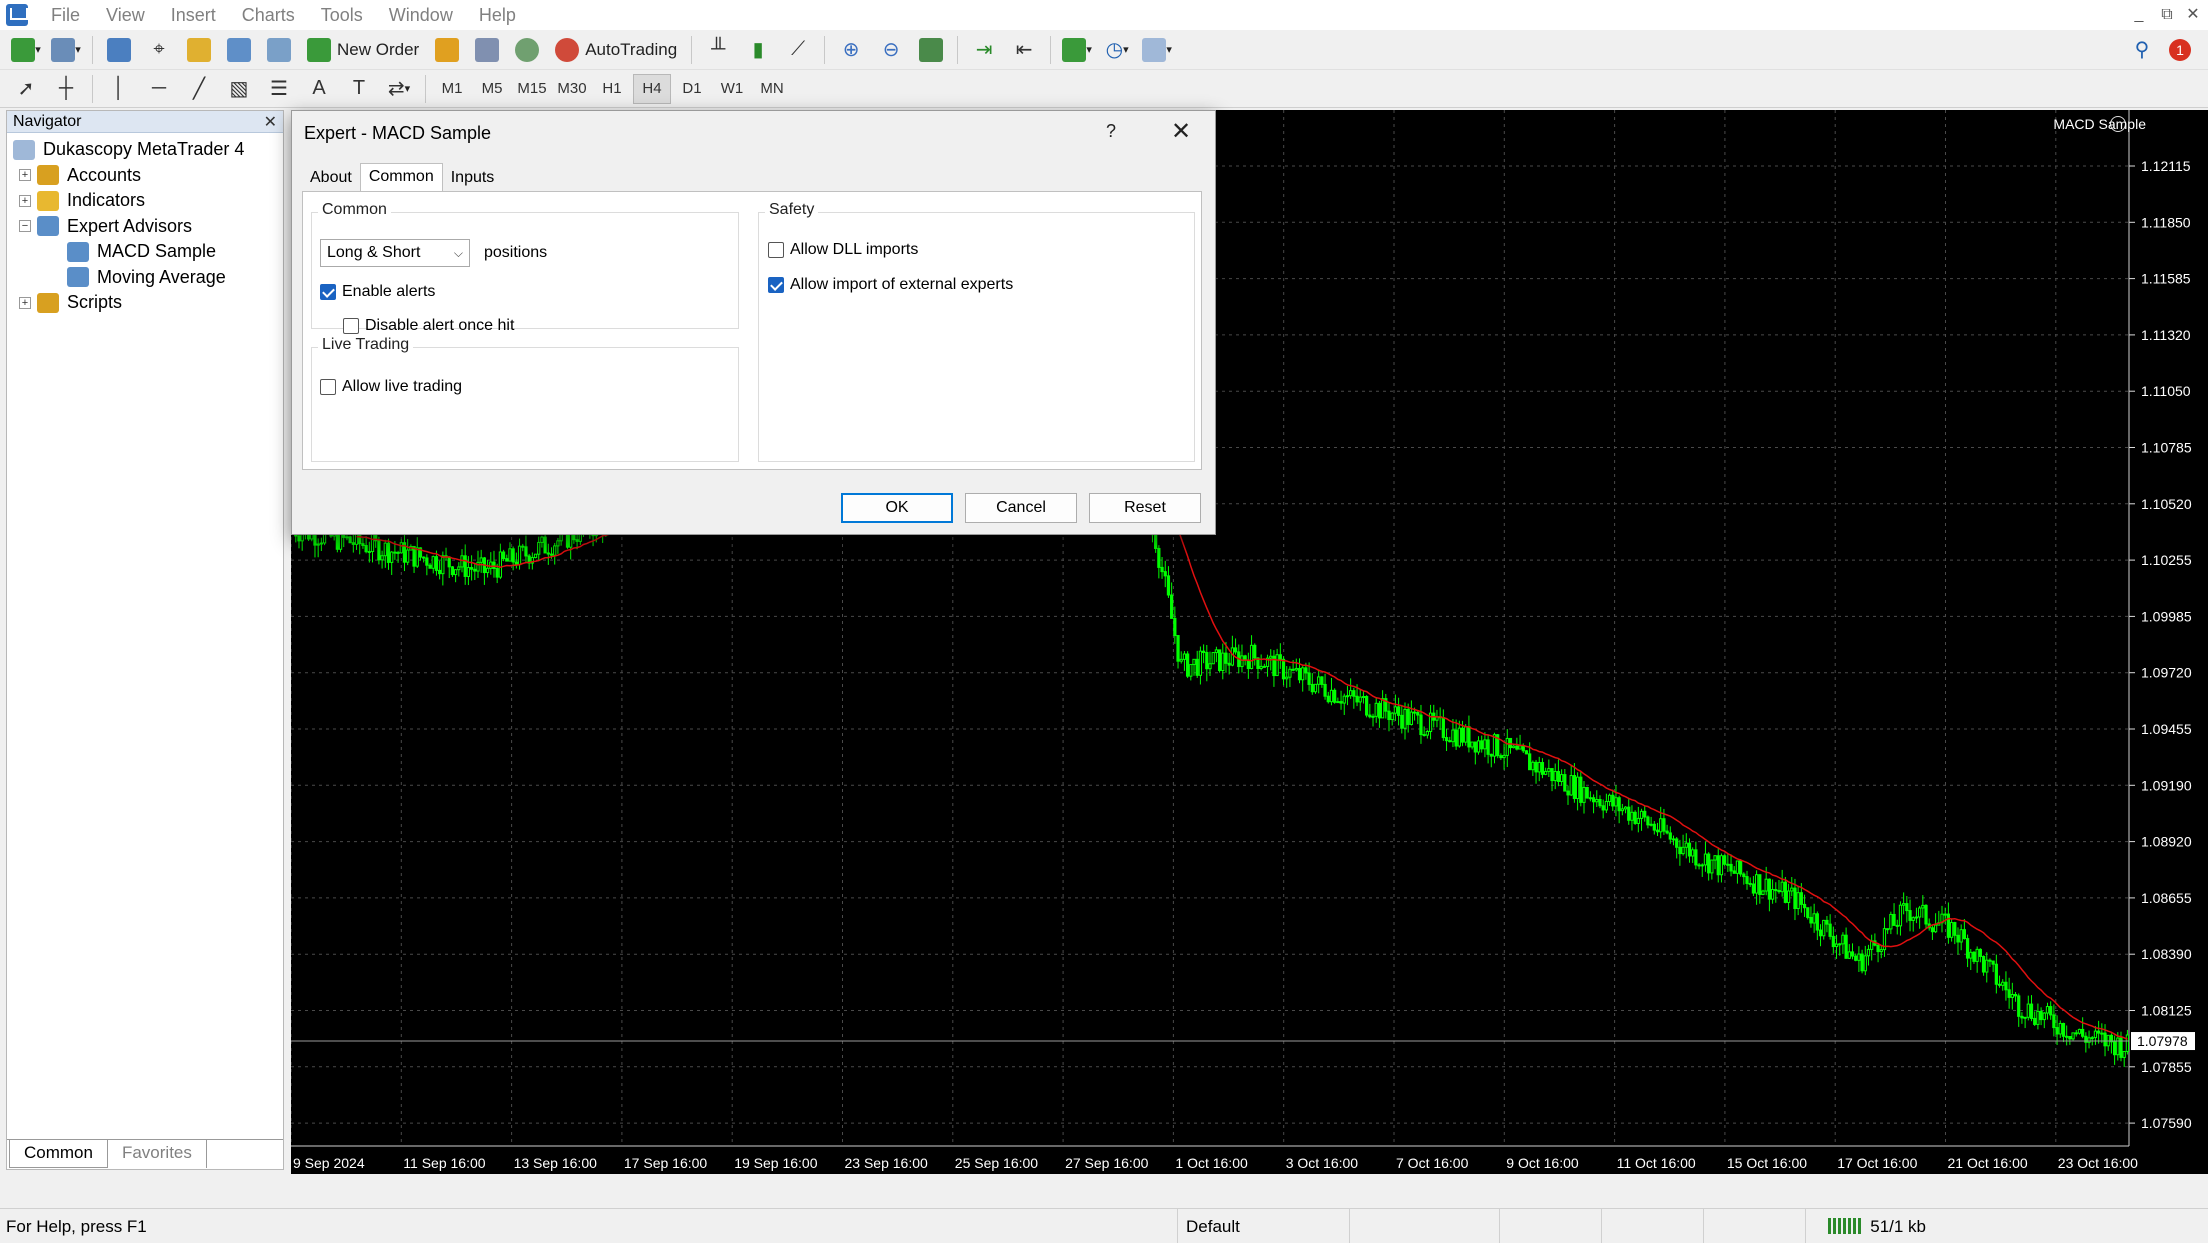  What do you see at coordinates (692, 89) in the screenshot?
I see `timeframe-d1: D1` at bounding box center [692, 89].